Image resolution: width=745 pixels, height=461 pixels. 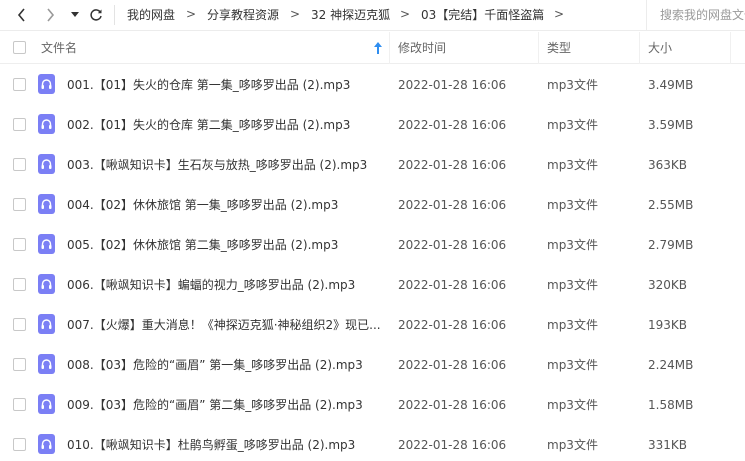 What do you see at coordinates (668, 285) in the screenshot?
I see `file-size: 320KB` at bounding box center [668, 285].